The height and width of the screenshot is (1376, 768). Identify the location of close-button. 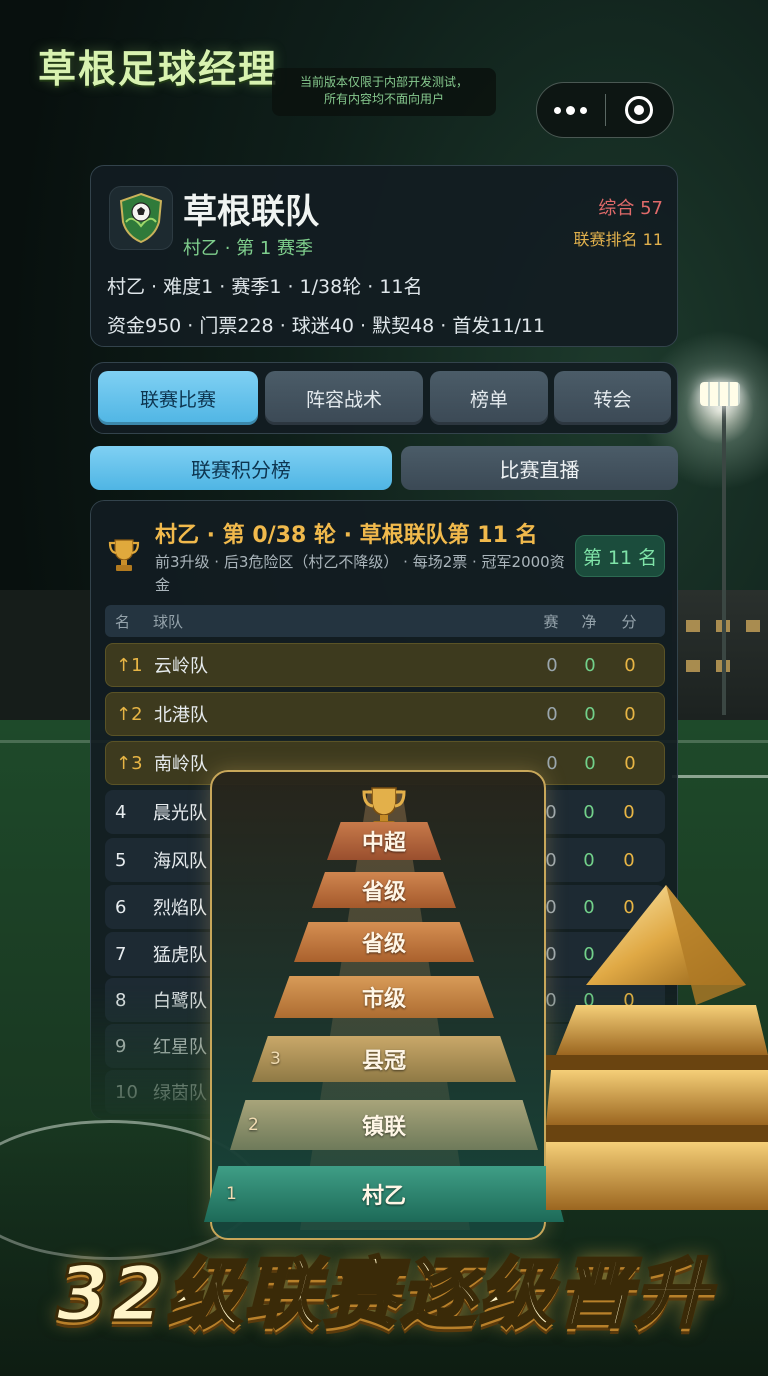
(640, 110).